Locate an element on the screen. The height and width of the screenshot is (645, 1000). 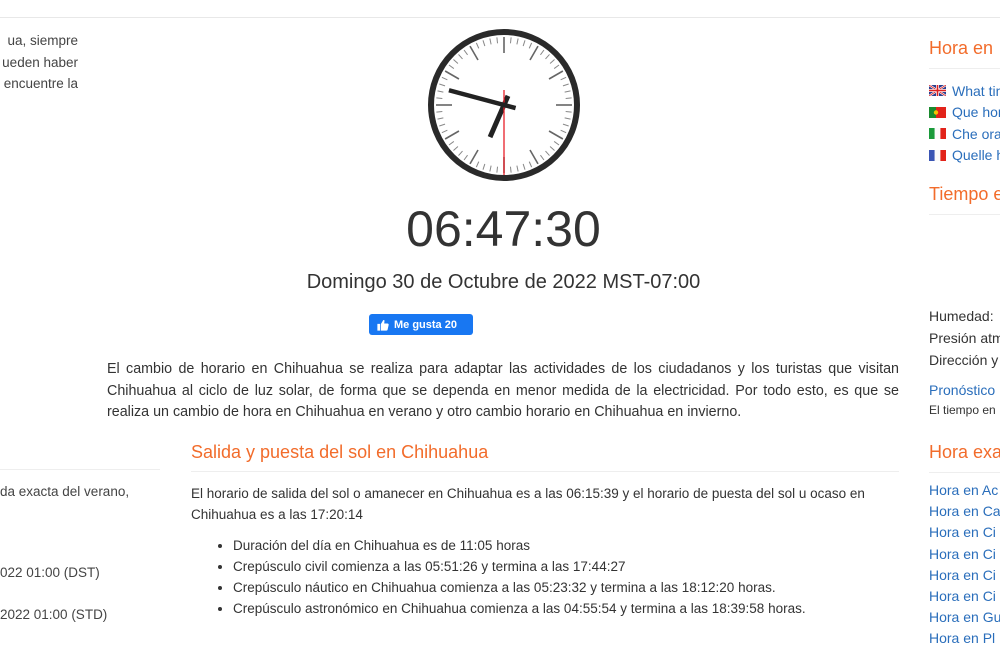
hora-exacta-heading: Hora exacta is located at coordinates (964, 457).